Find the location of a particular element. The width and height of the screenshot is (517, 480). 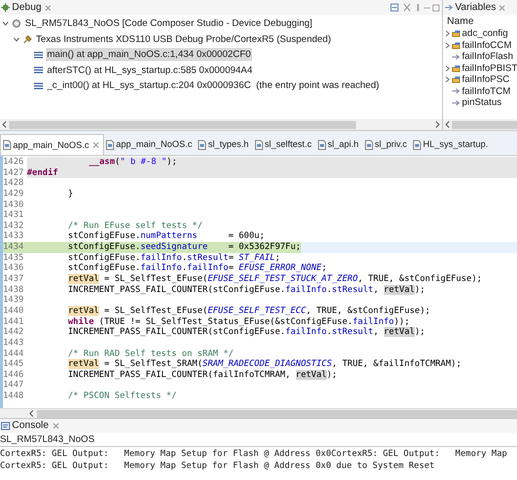

code-line: INCREMENT_PASS_FAIL_COUNTER(failInfoTCMRAM, retVal); is located at coordinates (202, 375).